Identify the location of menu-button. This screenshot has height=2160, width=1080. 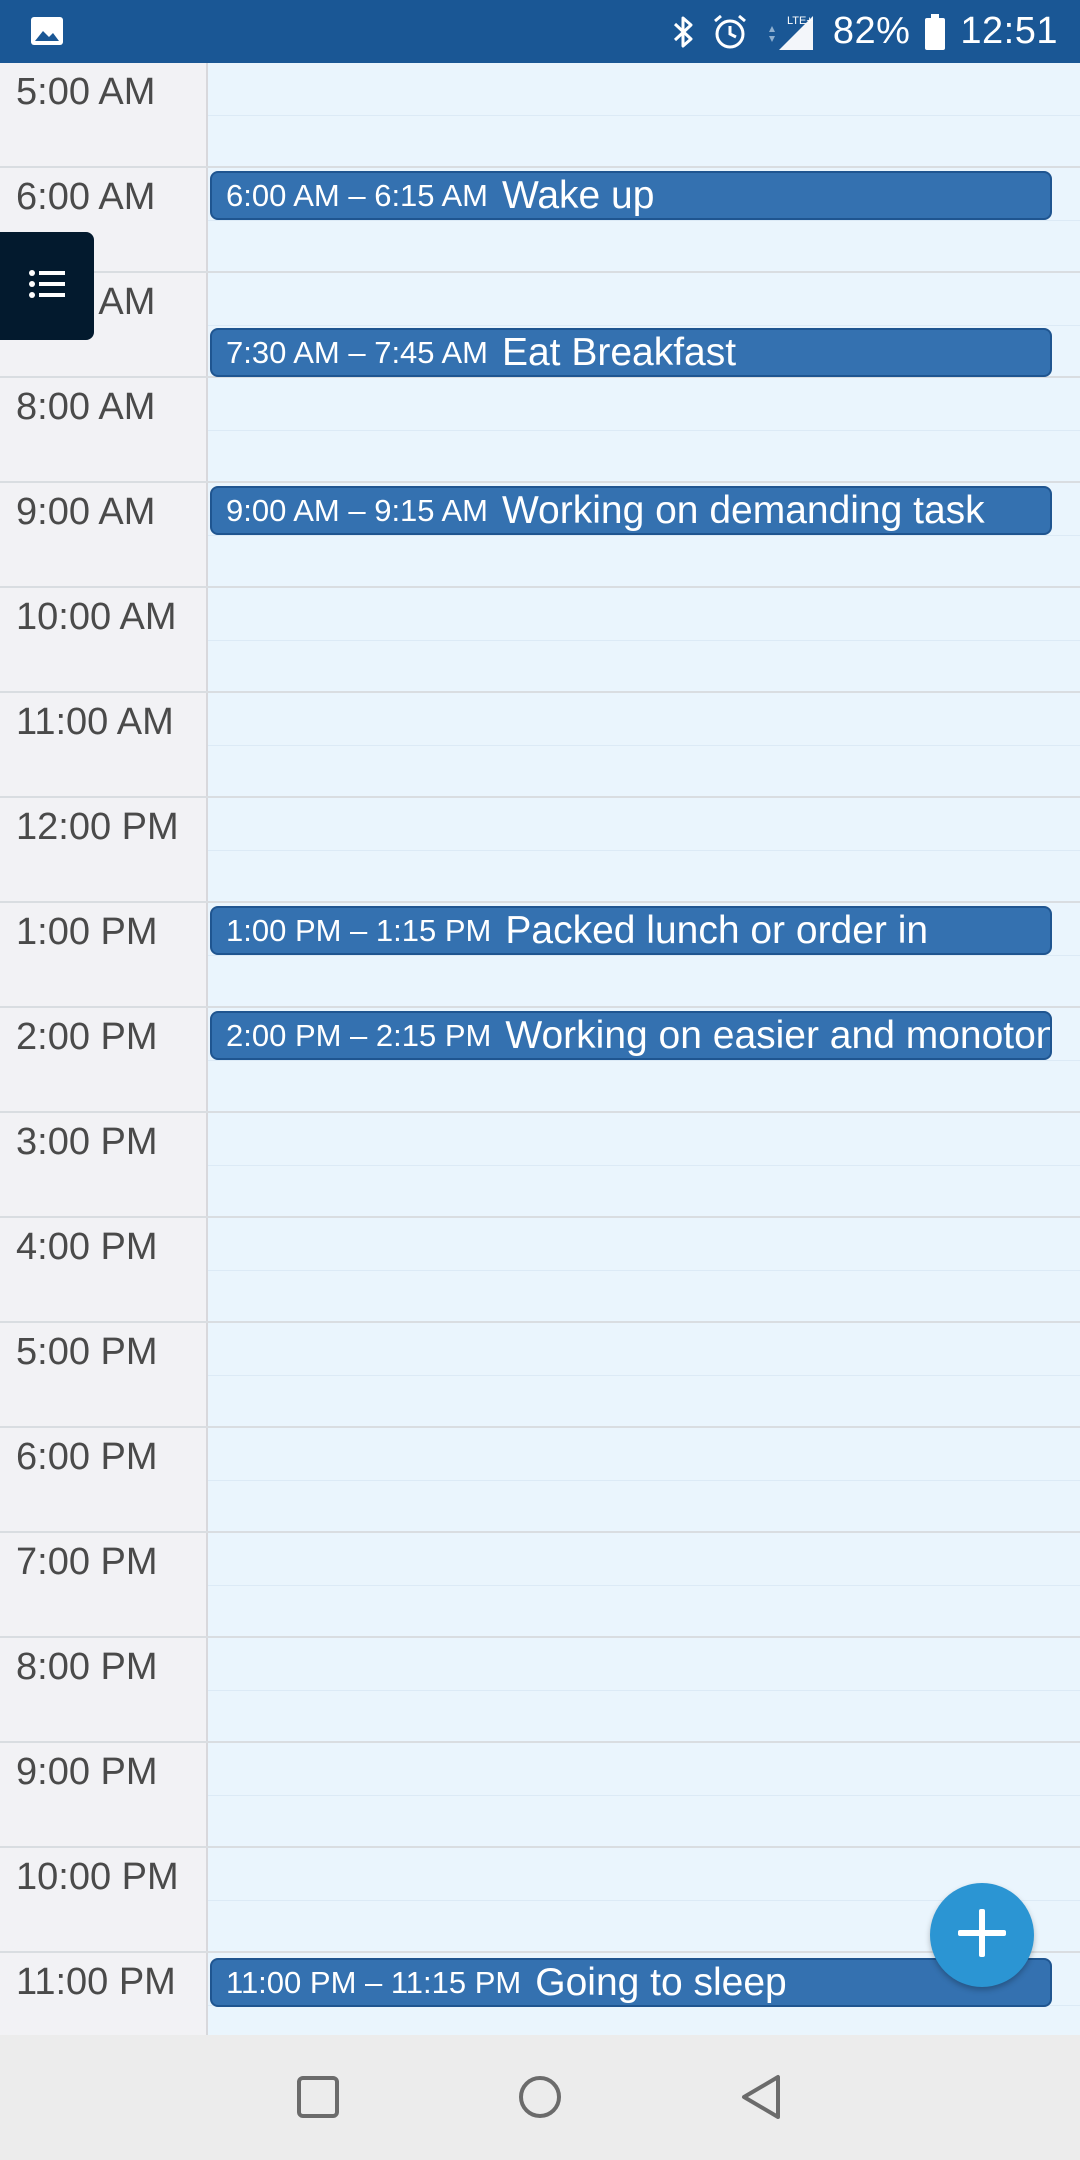
(47, 286).